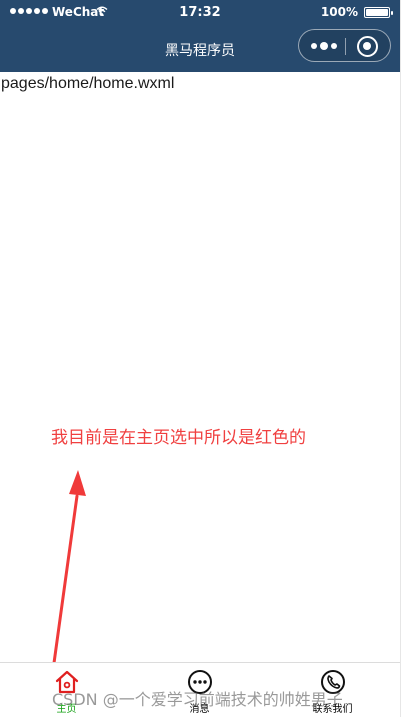 Image resolution: width=417 pixels, height=717 pixels. Describe the element at coordinates (408, 358) in the screenshot. I see `window-edge` at that location.